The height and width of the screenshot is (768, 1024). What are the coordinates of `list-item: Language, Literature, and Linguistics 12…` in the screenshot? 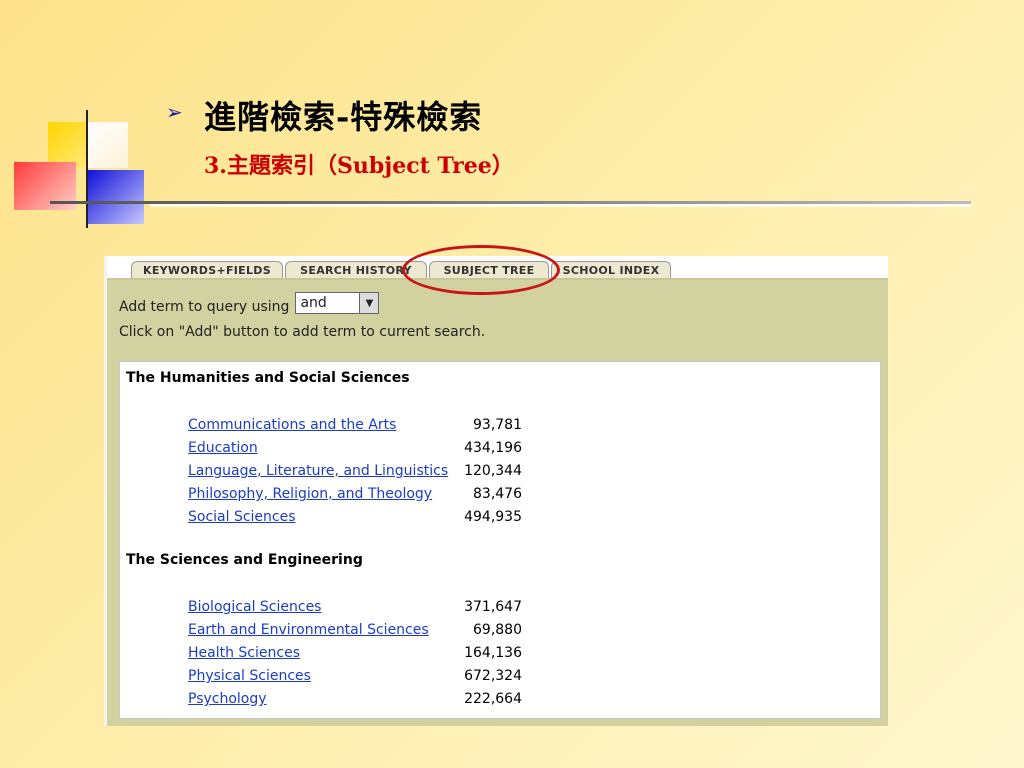 It's located at (355, 471).